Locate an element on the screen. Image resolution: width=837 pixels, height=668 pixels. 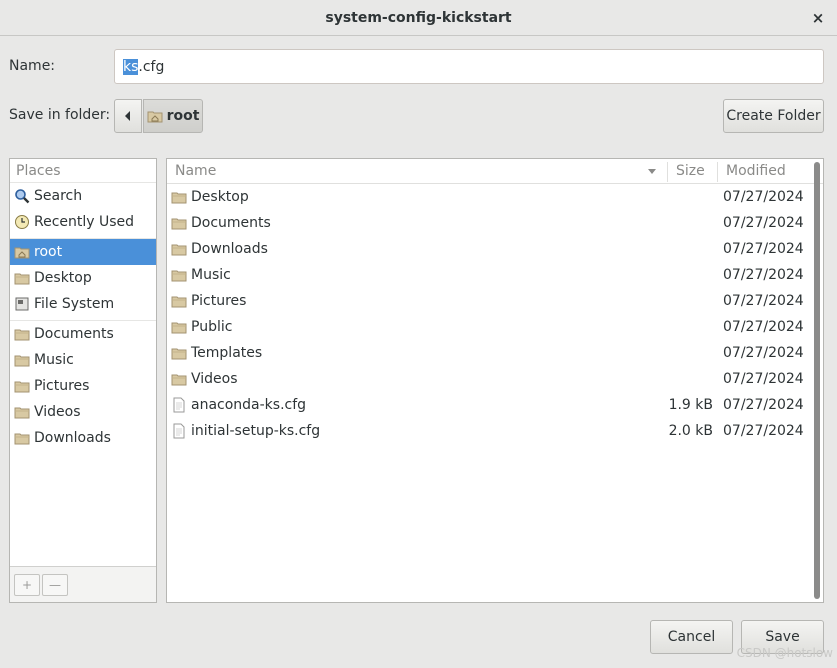
file-row: Music 07/27/2024 is located at coordinates (495, 275).